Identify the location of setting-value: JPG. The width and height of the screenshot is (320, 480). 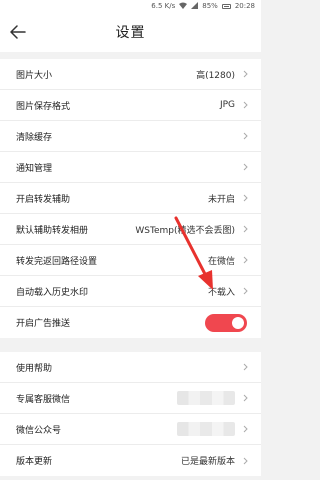
(227, 105).